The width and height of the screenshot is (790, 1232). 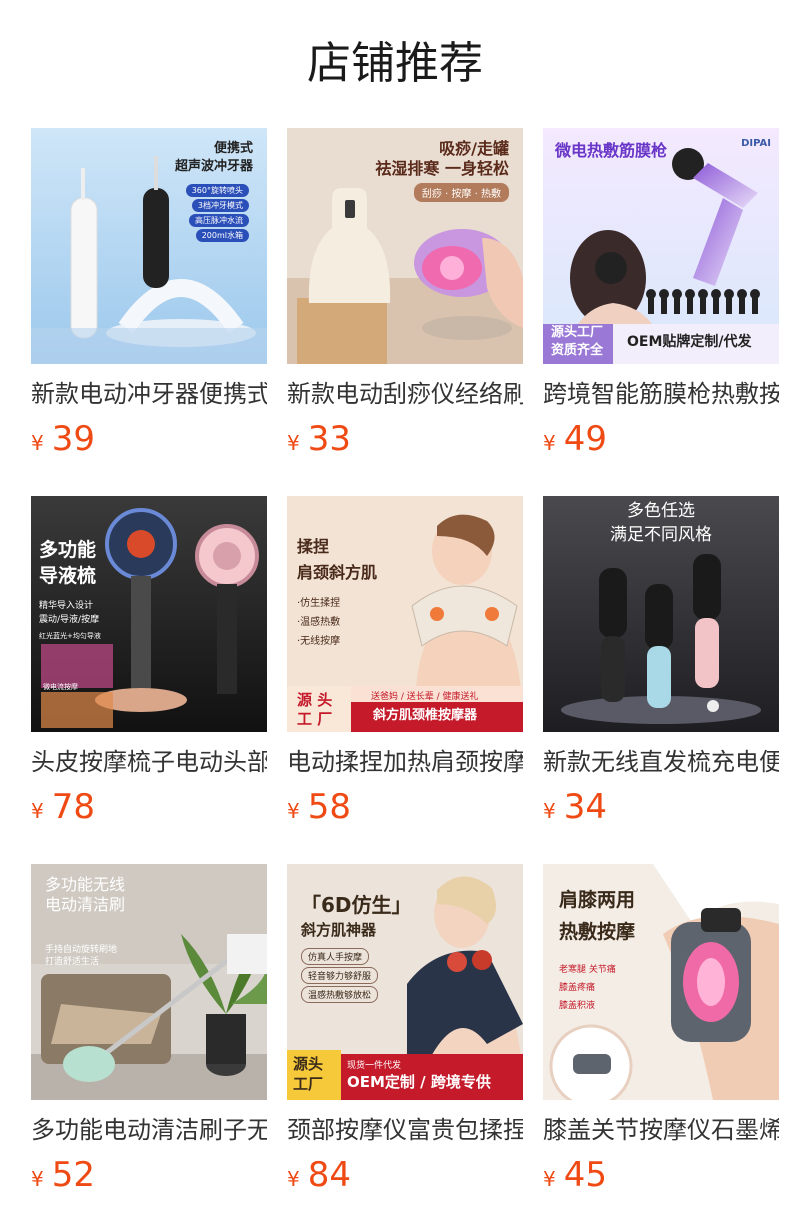 What do you see at coordinates (442, 168) in the screenshot?
I see `image-caption: 祛湿排寒 一身轻松` at bounding box center [442, 168].